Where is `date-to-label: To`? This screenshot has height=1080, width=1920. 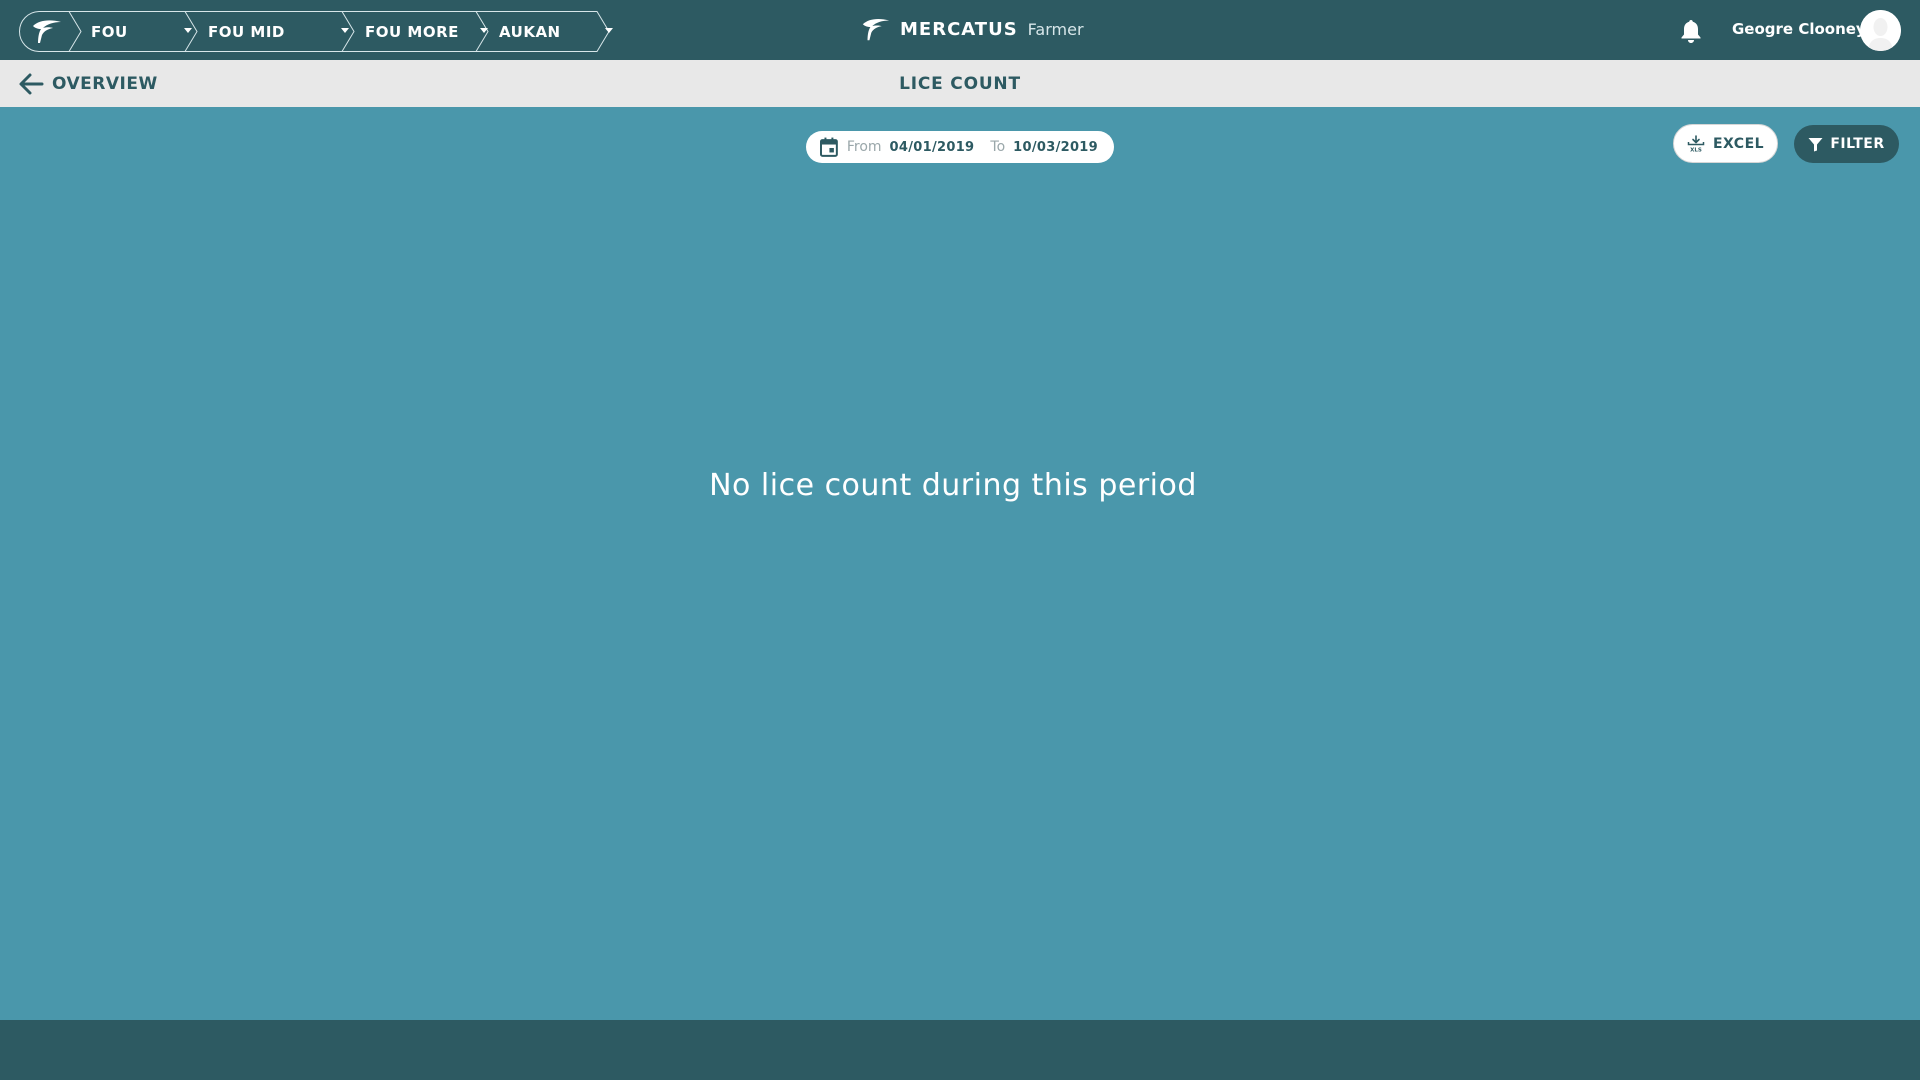 date-to-label: To is located at coordinates (998, 147).